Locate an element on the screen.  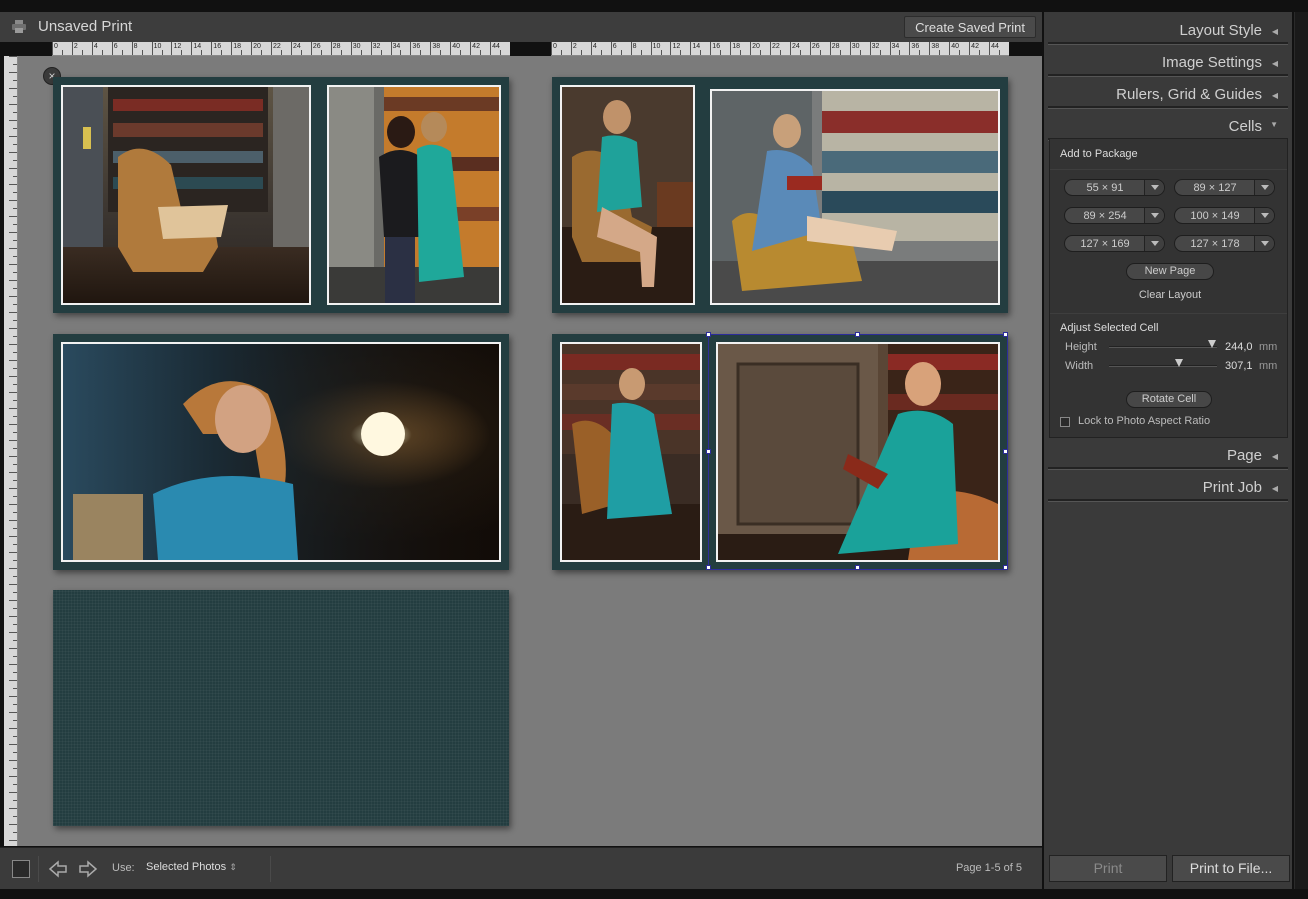
height-value: 244,0 is located at coordinates (1239, 347).